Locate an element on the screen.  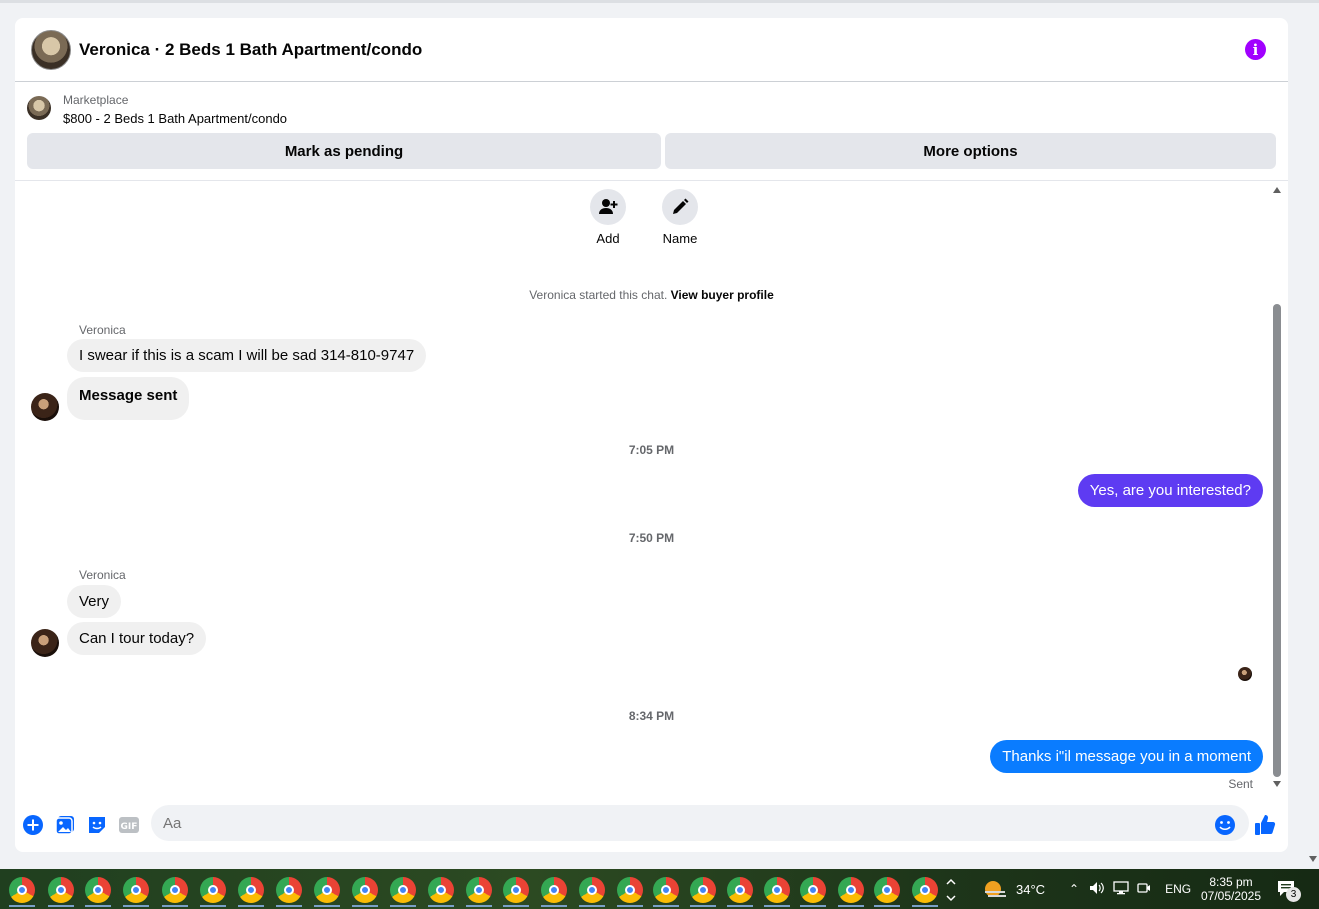
scroll-up-arrow is located at coordinates (1277, 190).